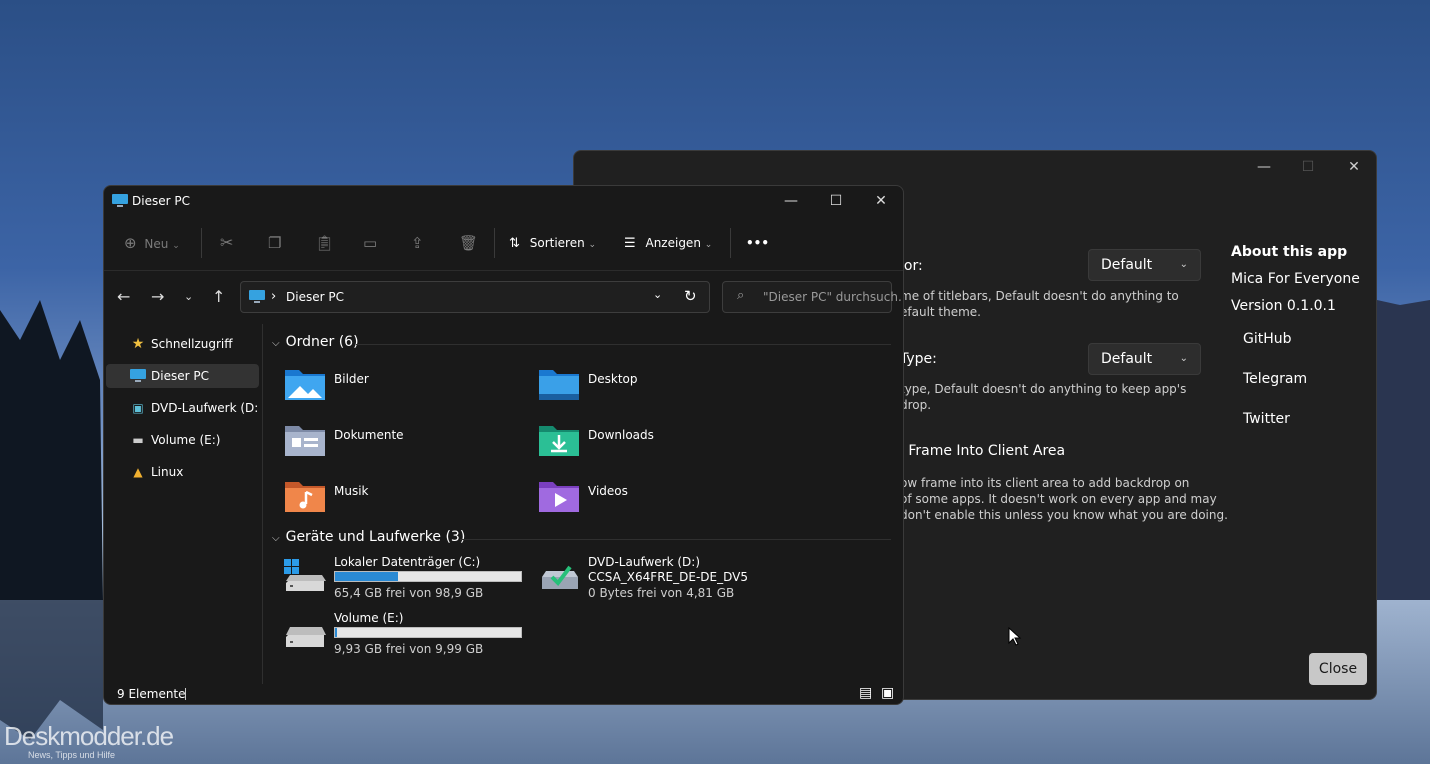  What do you see at coordinates (690, 296) in the screenshot?
I see `refresh-icon: ↻` at bounding box center [690, 296].